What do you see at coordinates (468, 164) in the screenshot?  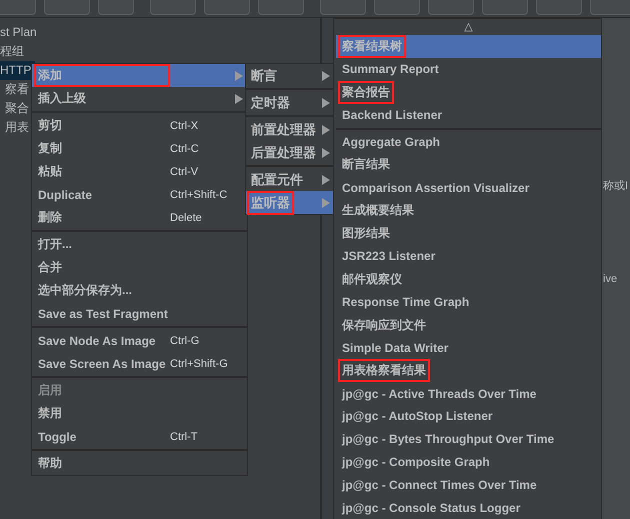 I see `menu-item: 断言结果` at bounding box center [468, 164].